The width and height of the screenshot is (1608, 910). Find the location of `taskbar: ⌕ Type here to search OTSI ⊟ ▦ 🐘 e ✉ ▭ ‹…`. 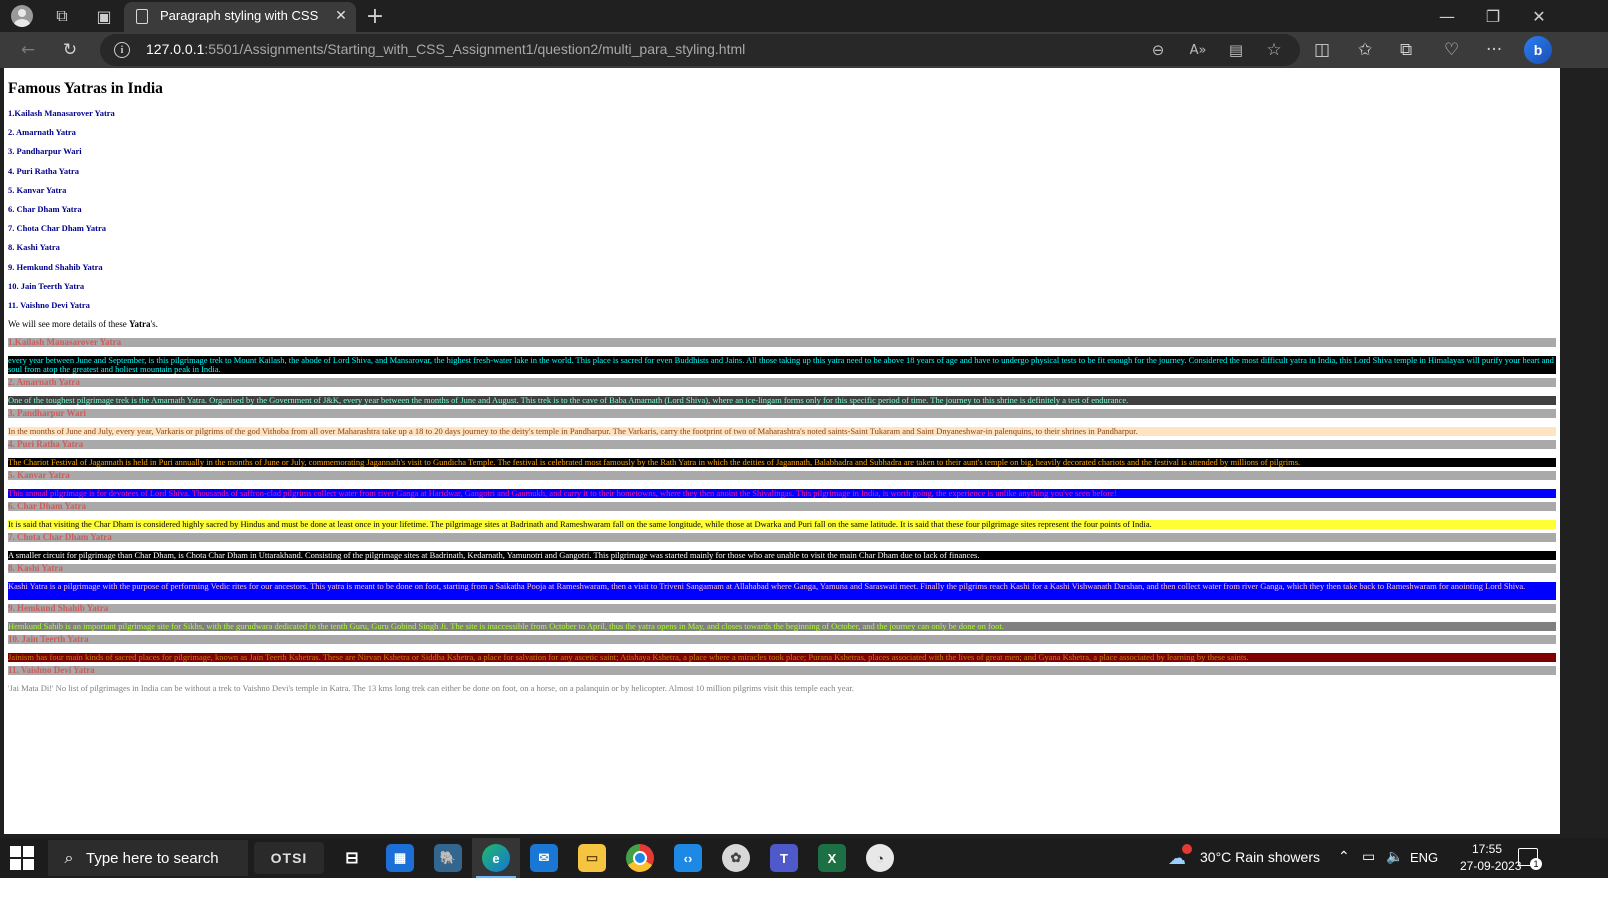

taskbar: ⌕ Type here to search OTSI ⊟ ▦ 🐘 e ✉ ▭ ‹… is located at coordinates (804, 858).